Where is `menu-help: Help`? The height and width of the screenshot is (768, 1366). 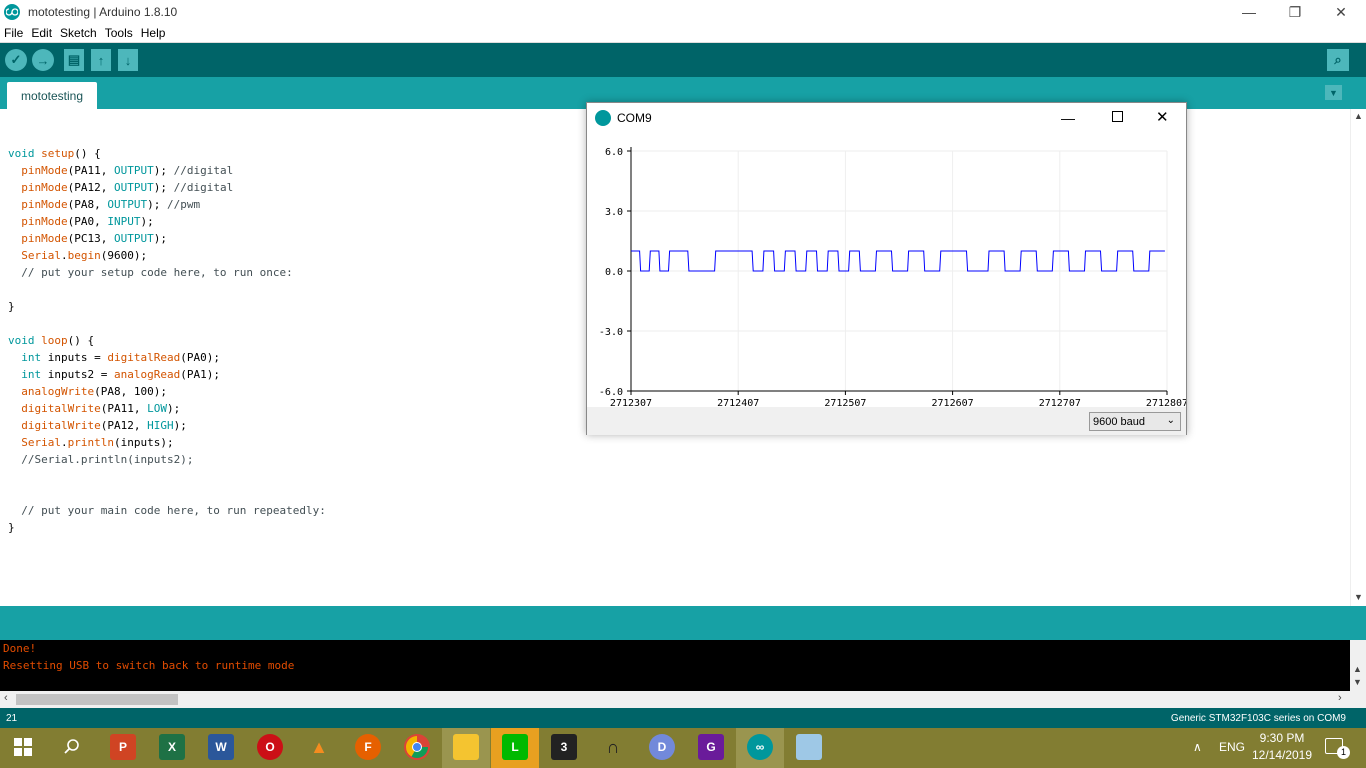 menu-help: Help is located at coordinates (153, 33).